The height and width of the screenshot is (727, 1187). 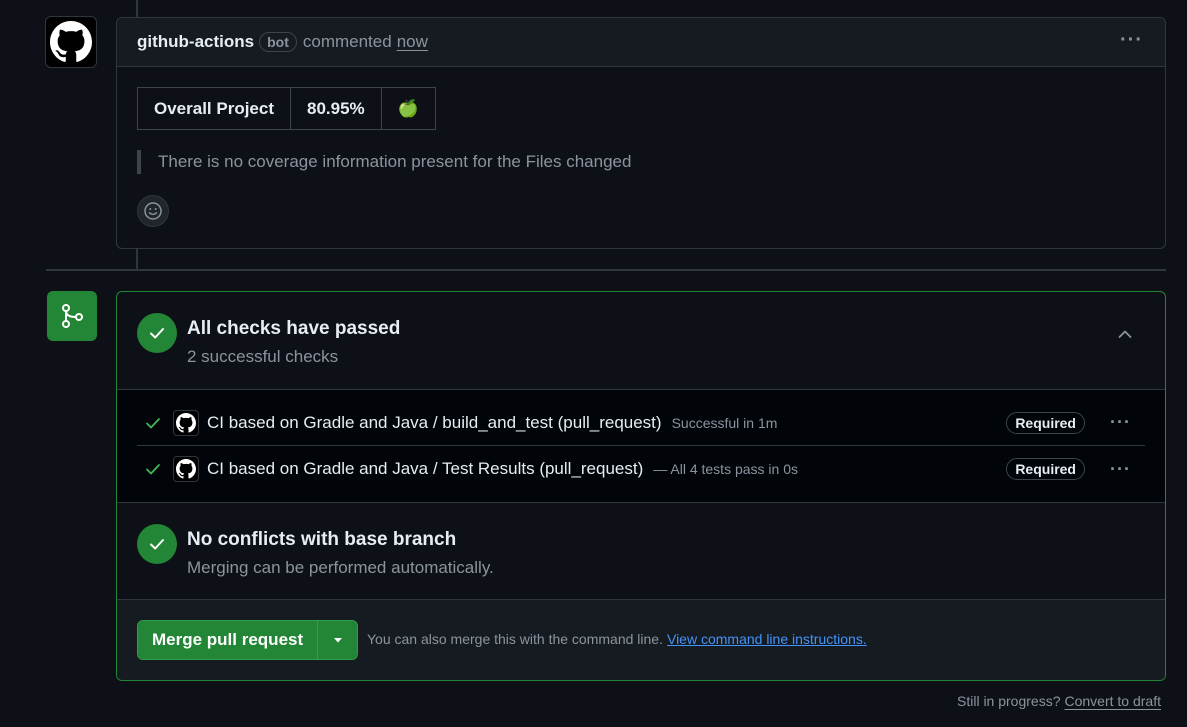 I want to click on github-logo-icon, so click(x=71, y=41).